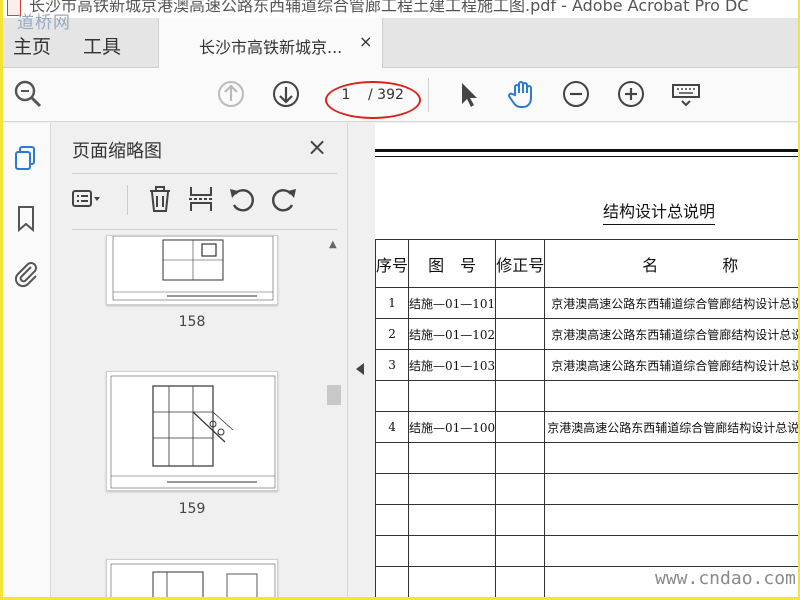 This screenshot has width=800, height=600. Describe the element at coordinates (671, 427) in the screenshot. I see `drawing-name: 京港澳高速公路东西辅道综合管廊结构设计总说明图纸` at that location.